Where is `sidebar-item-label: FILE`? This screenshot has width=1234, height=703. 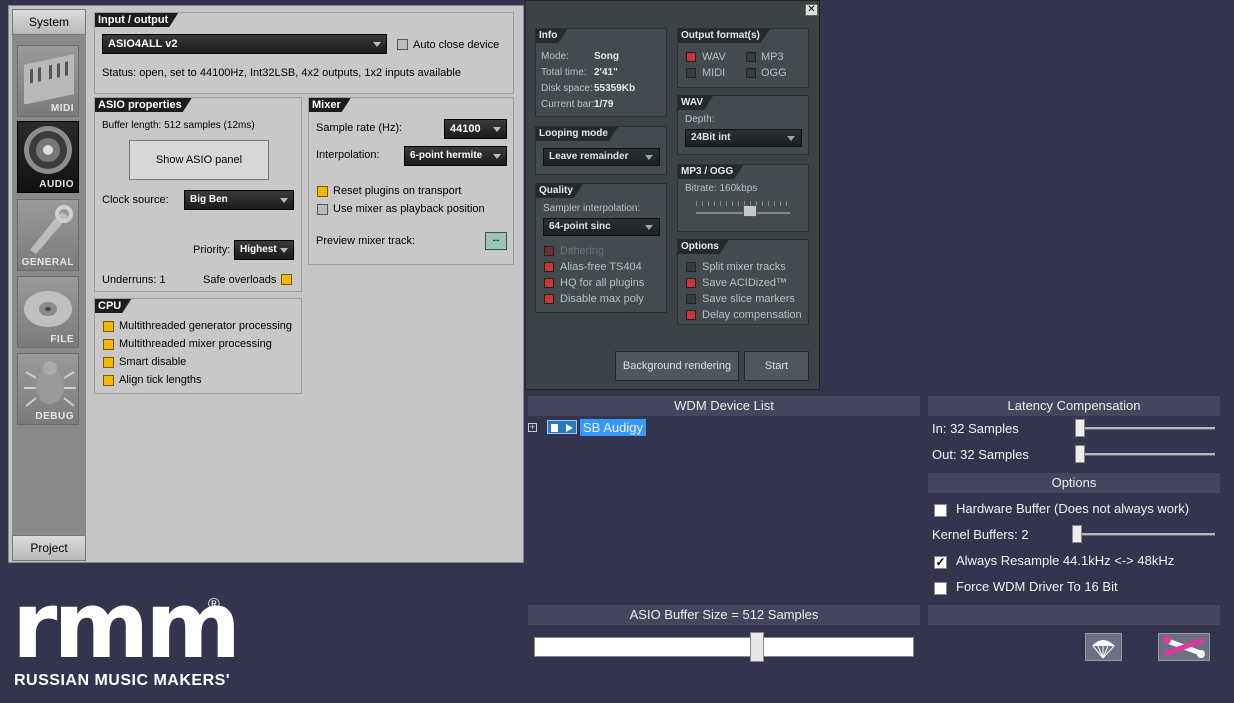 sidebar-item-label: FILE is located at coordinates (62, 339).